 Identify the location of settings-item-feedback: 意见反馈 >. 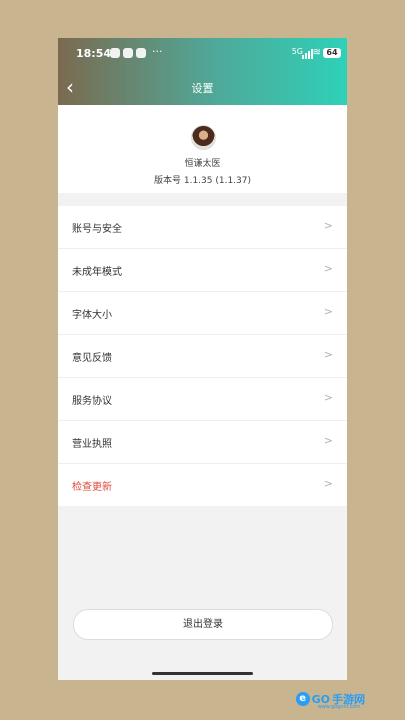
(202, 356).